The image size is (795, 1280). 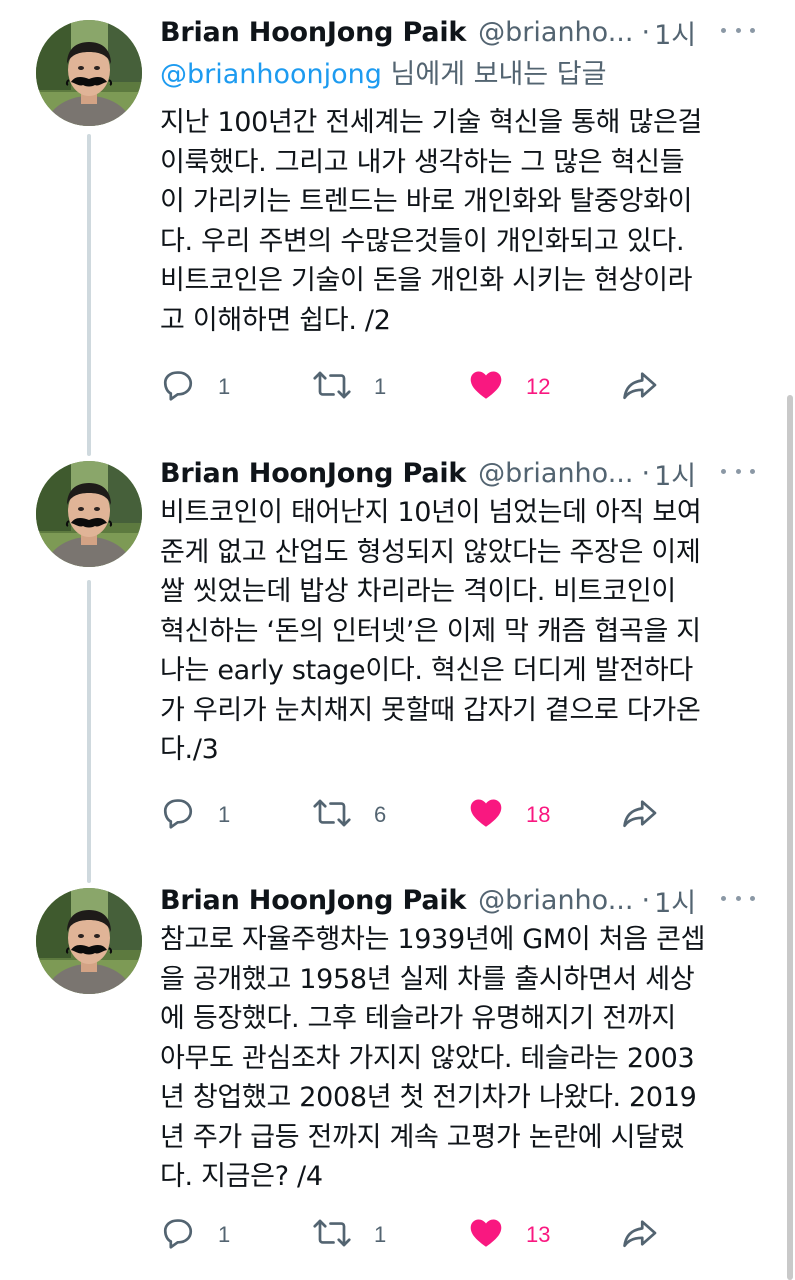 I want to click on reply-to-line: @brianhoonjong 님에게 보내는 답글, so click(x=465, y=75).